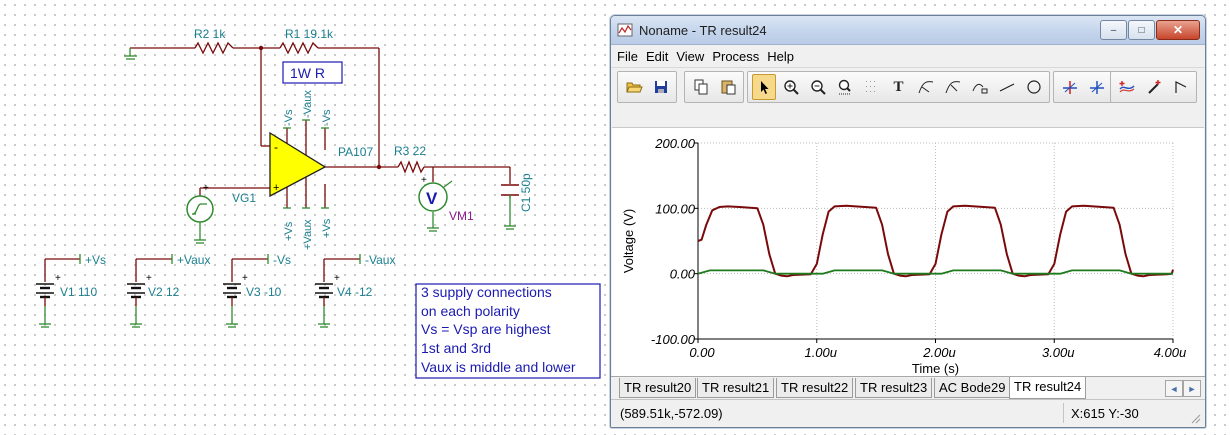 The image size is (1230, 435). Describe the element at coordinates (1174, 388) in the screenshot. I see `tab-scroll-left-icon: ◄` at that location.